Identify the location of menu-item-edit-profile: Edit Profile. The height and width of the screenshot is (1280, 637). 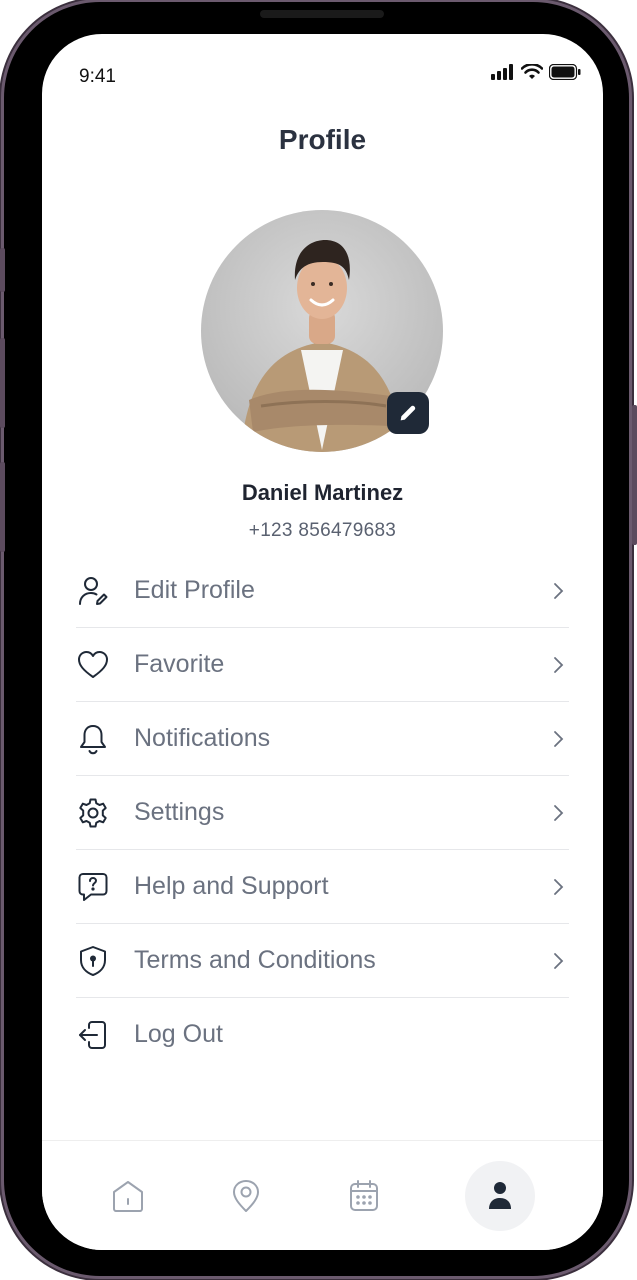
(322, 591).